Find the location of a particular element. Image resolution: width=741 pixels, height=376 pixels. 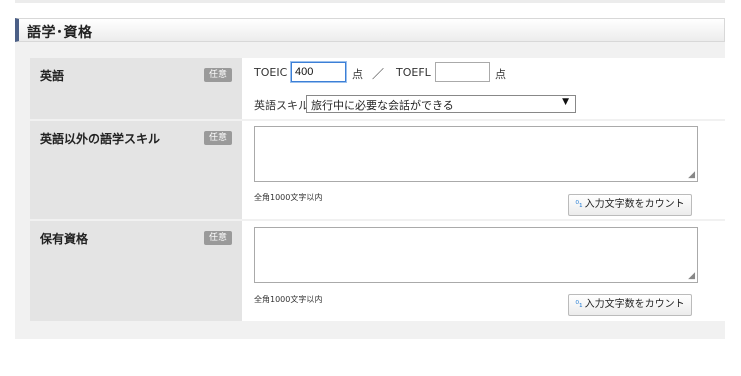

toeic-score-input is located at coordinates (318, 72).